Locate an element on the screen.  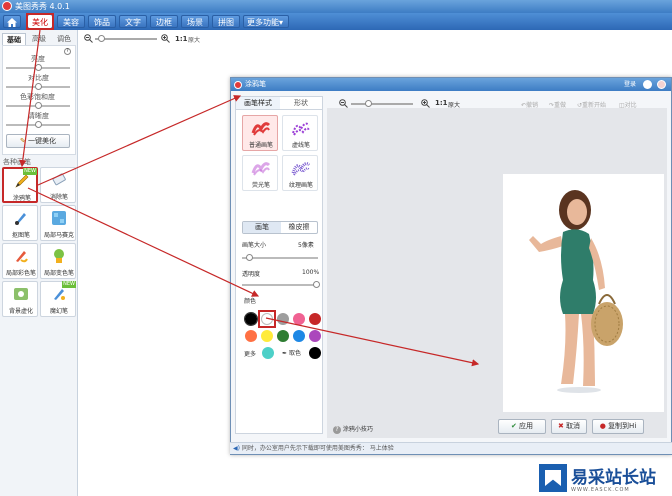
arrow-to-pen-tool is located at coordinates (30, 98).